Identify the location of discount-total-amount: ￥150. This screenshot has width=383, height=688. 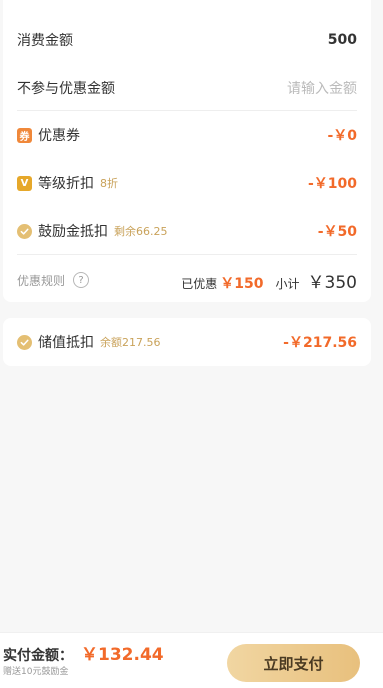
(242, 283).